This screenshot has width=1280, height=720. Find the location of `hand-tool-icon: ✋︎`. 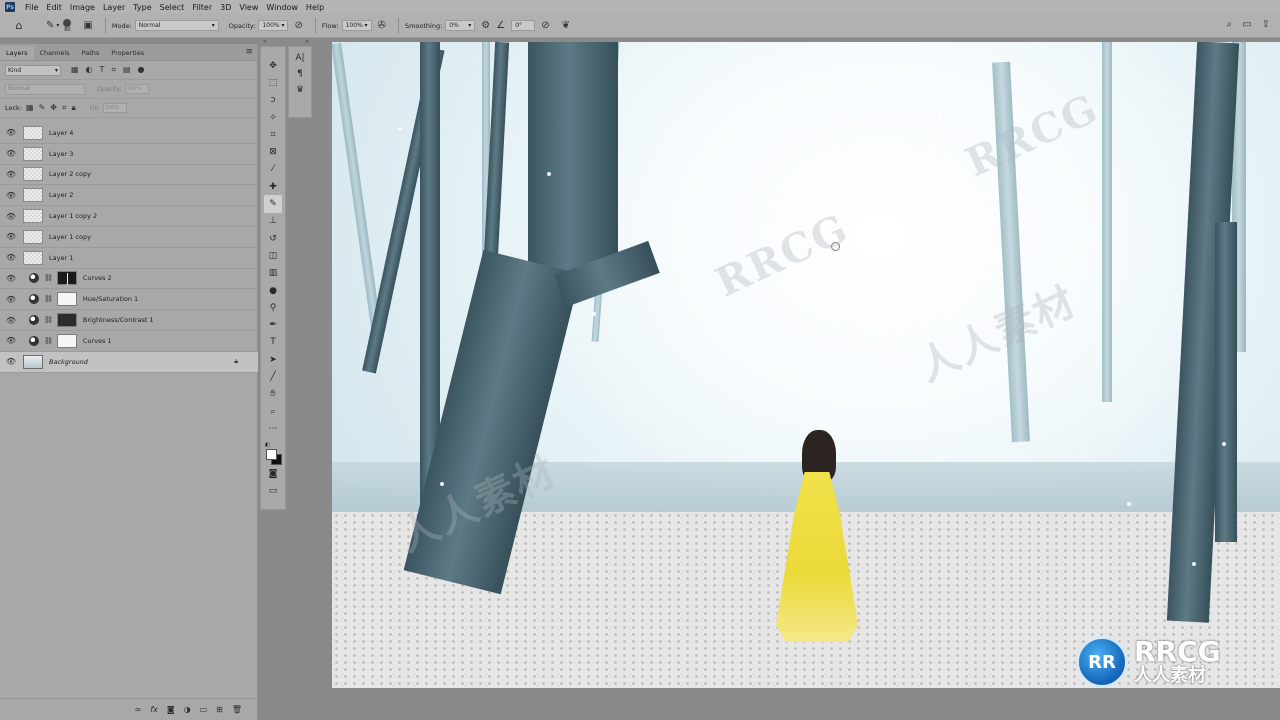

hand-tool-icon: ✋︎ is located at coordinates (273, 394).